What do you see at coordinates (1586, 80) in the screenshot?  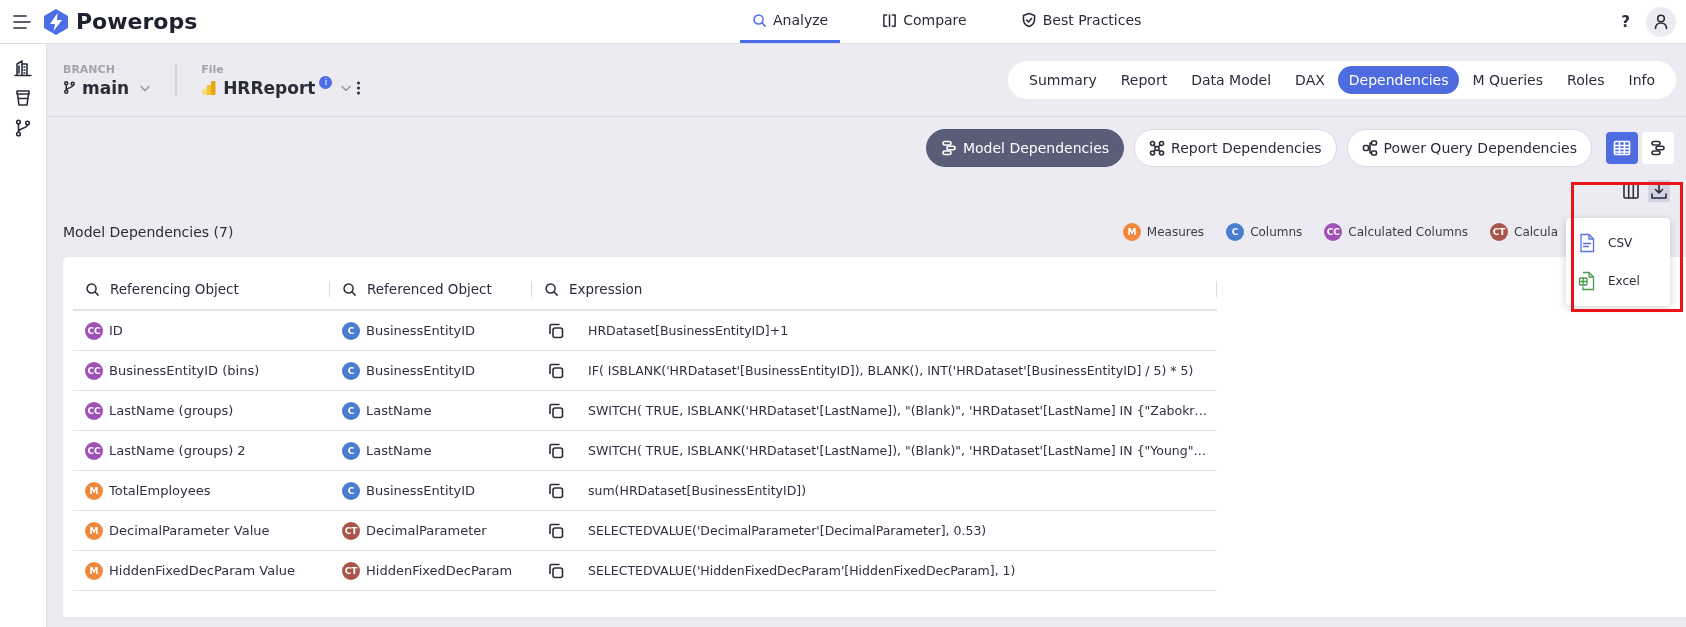 I see `tab: Roles` at bounding box center [1586, 80].